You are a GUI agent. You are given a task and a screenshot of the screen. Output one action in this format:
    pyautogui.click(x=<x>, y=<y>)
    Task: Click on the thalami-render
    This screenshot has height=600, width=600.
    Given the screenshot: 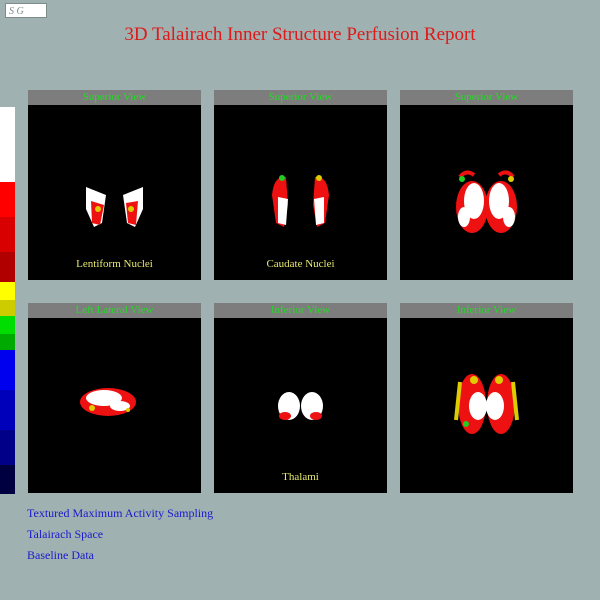 What is the action you would take?
    pyautogui.click(x=300, y=406)
    